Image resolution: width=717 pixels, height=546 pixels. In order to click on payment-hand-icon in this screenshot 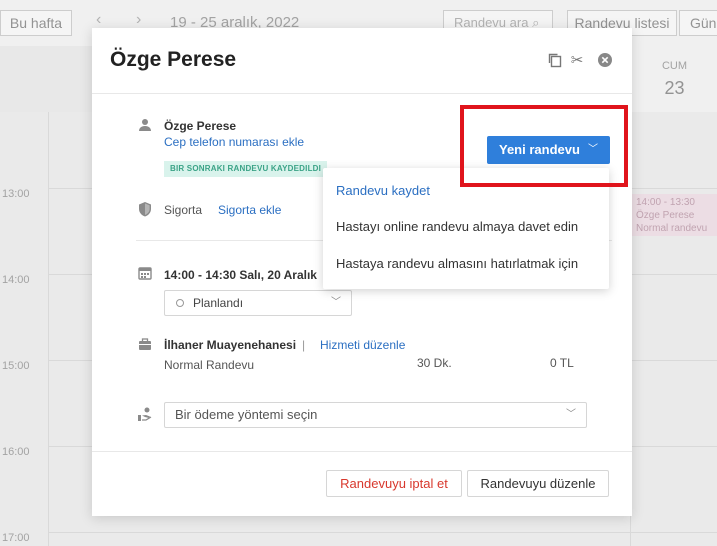, I will do `click(145, 416)`.